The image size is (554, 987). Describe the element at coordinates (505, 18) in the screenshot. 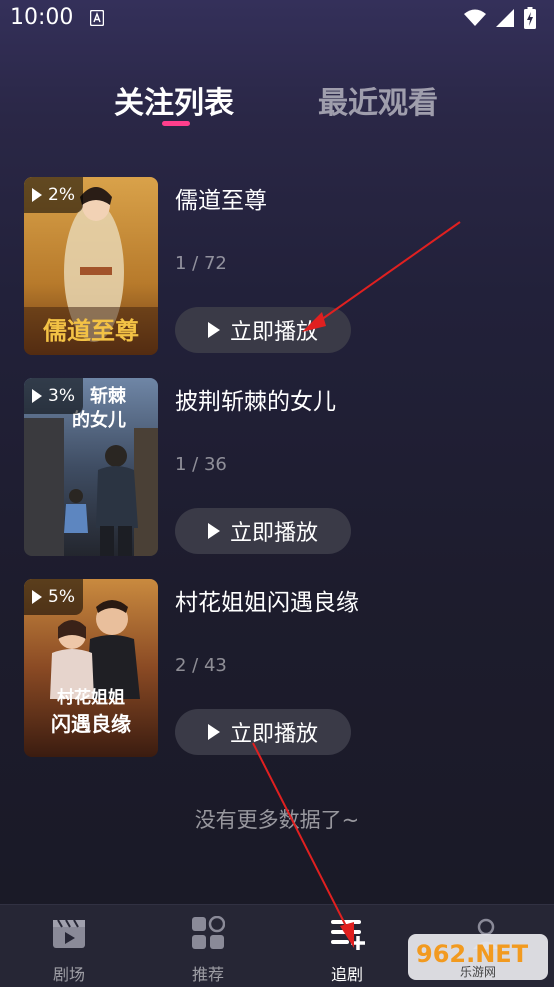

I see `signal-icon` at that location.